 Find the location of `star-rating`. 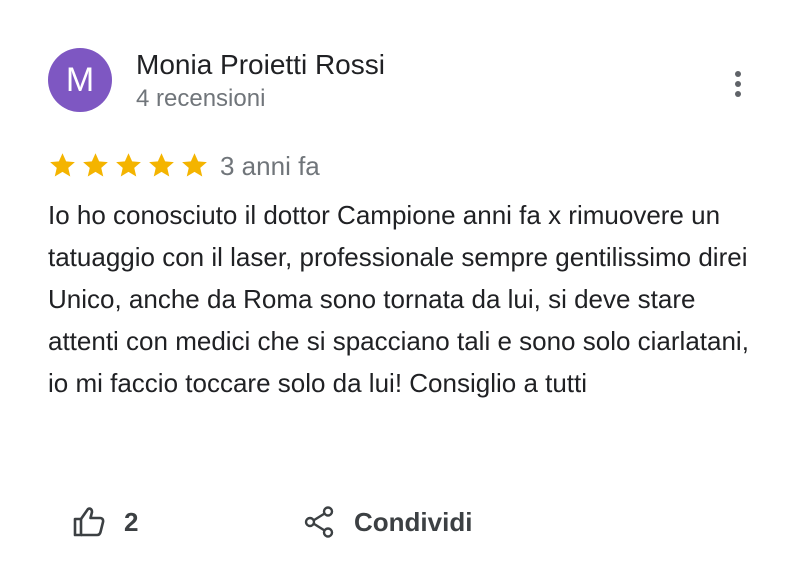

star-rating is located at coordinates (129, 166).